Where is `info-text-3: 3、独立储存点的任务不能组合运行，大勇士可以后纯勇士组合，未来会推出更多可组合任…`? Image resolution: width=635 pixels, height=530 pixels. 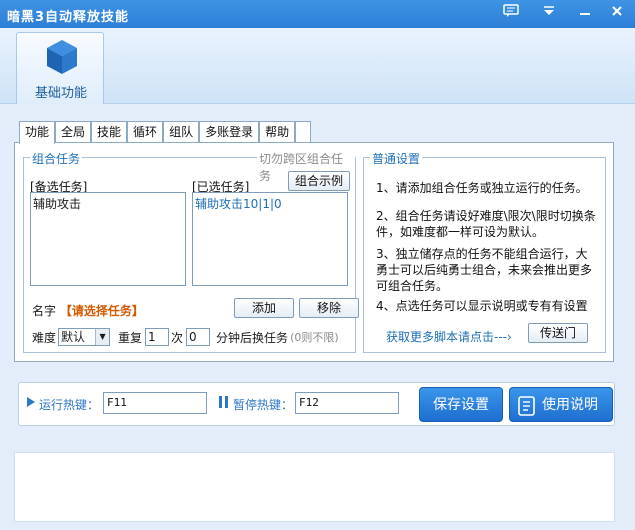
info-text-3: 3、独立储存点的任务不能组合运行，大勇士可以后纯勇士组合，未来会推出更多可组合任… is located at coordinates (484, 270).